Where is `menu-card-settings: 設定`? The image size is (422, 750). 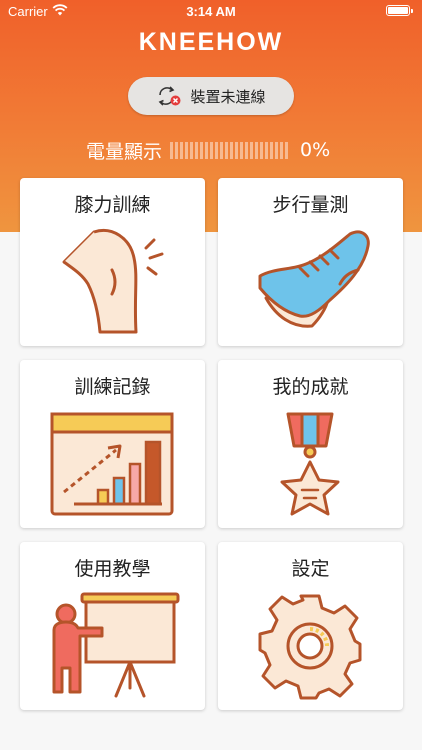 menu-card-settings: 設定 is located at coordinates (310, 626).